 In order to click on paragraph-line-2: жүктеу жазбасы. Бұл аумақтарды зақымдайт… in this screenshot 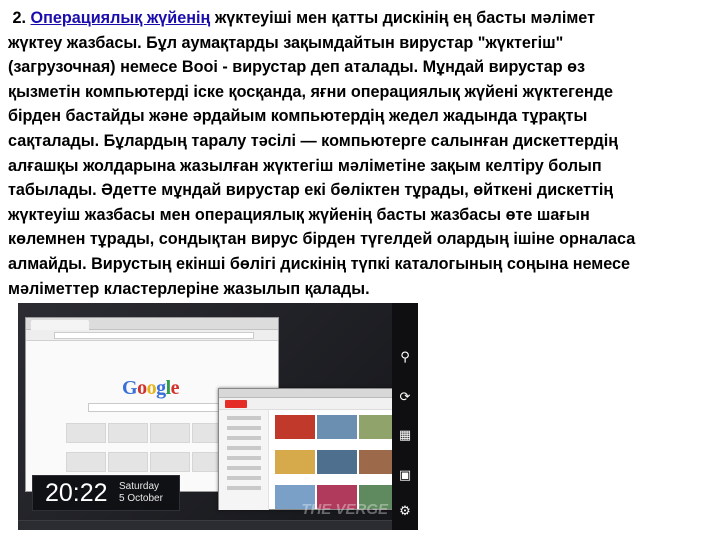, I will do `click(286, 42)`.